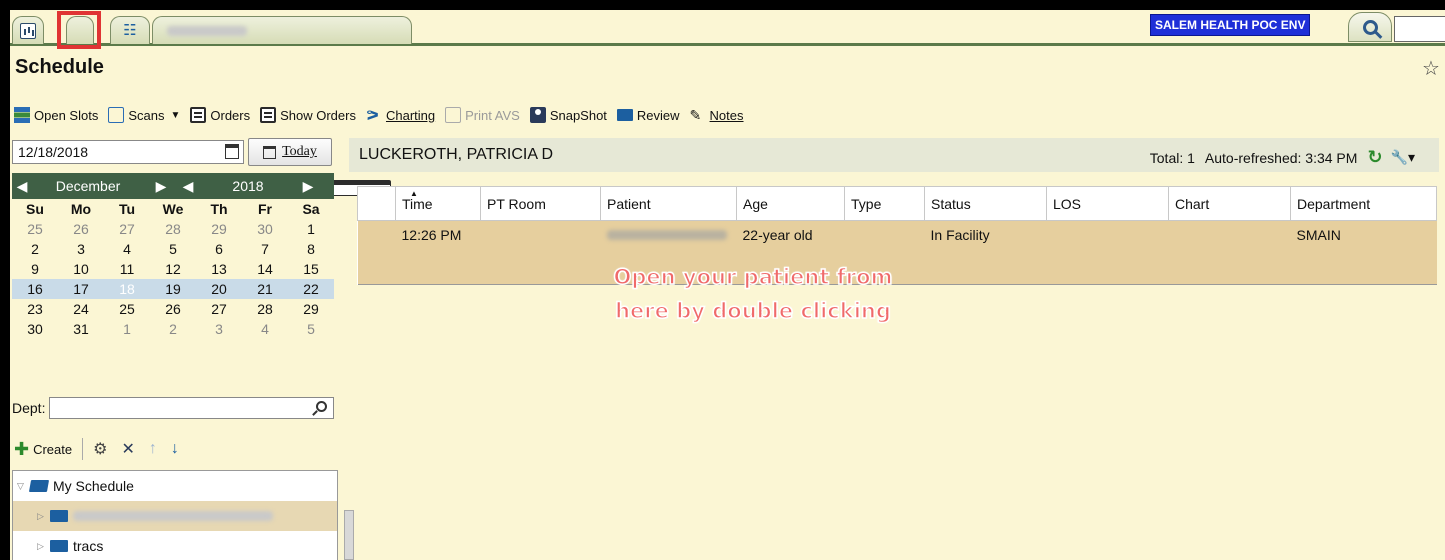 The image size is (1445, 560). What do you see at coordinates (52, 449) in the screenshot?
I see `create-button: Create` at bounding box center [52, 449].